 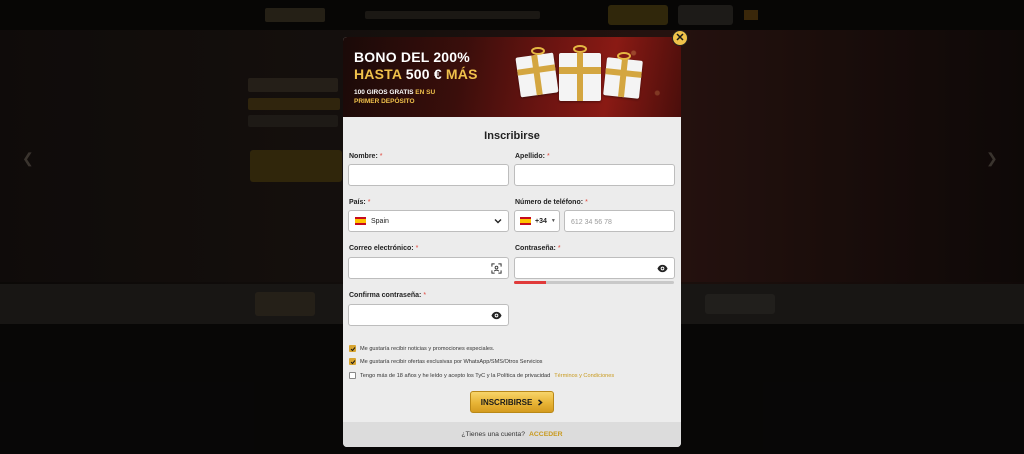 I want to click on password-input, so click(x=594, y=269).